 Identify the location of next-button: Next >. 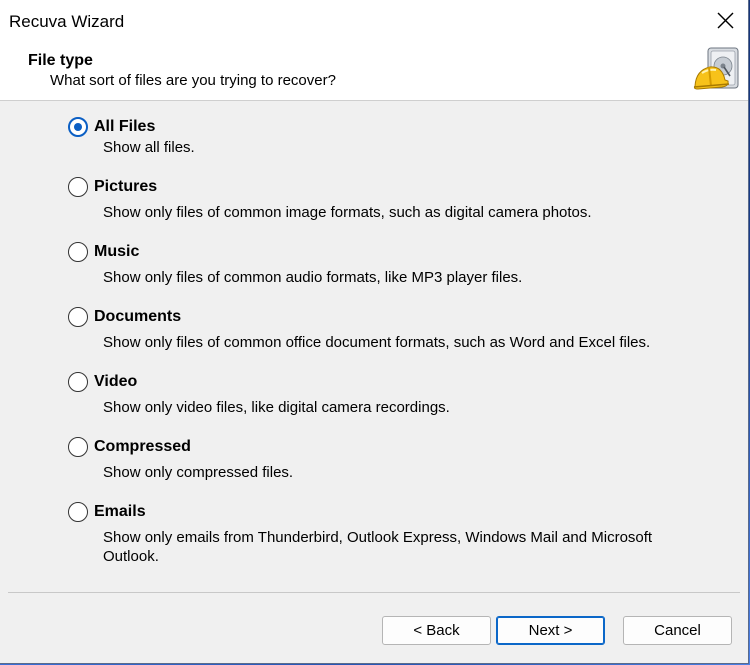
(550, 630).